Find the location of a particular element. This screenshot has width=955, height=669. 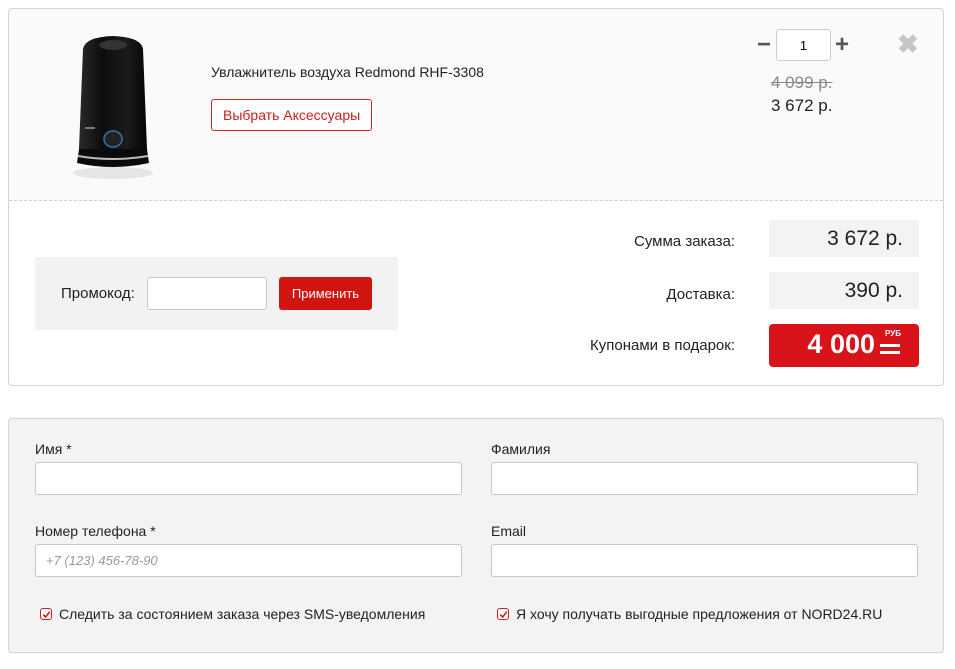

last-name-label: Фамилия is located at coordinates (521, 449).